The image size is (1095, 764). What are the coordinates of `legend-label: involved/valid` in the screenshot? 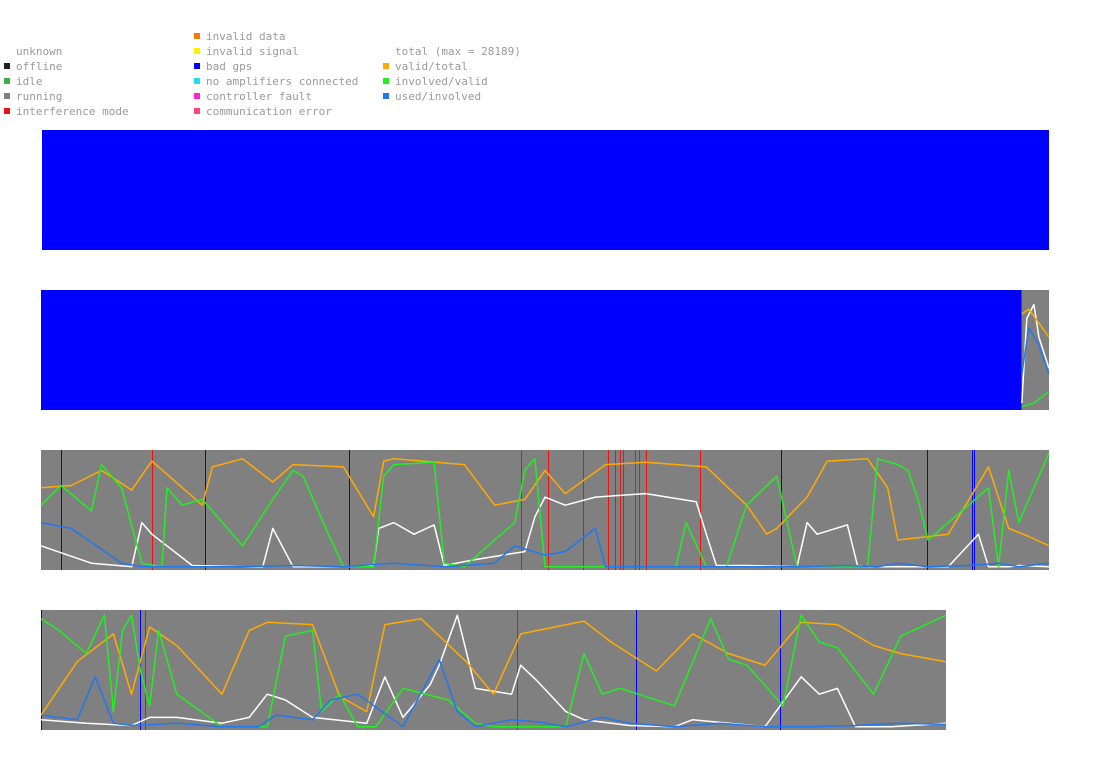 It's located at (441, 81).